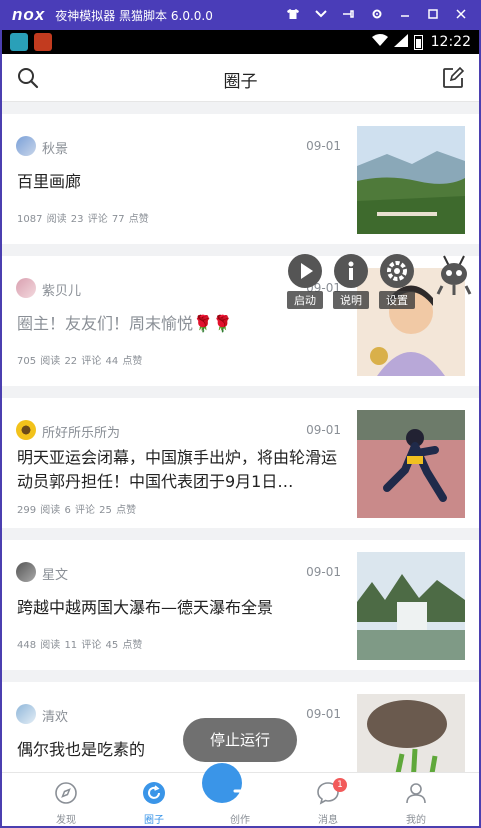 This screenshot has height=828, width=481. I want to click on help-label: 说明, so click(351, 300).